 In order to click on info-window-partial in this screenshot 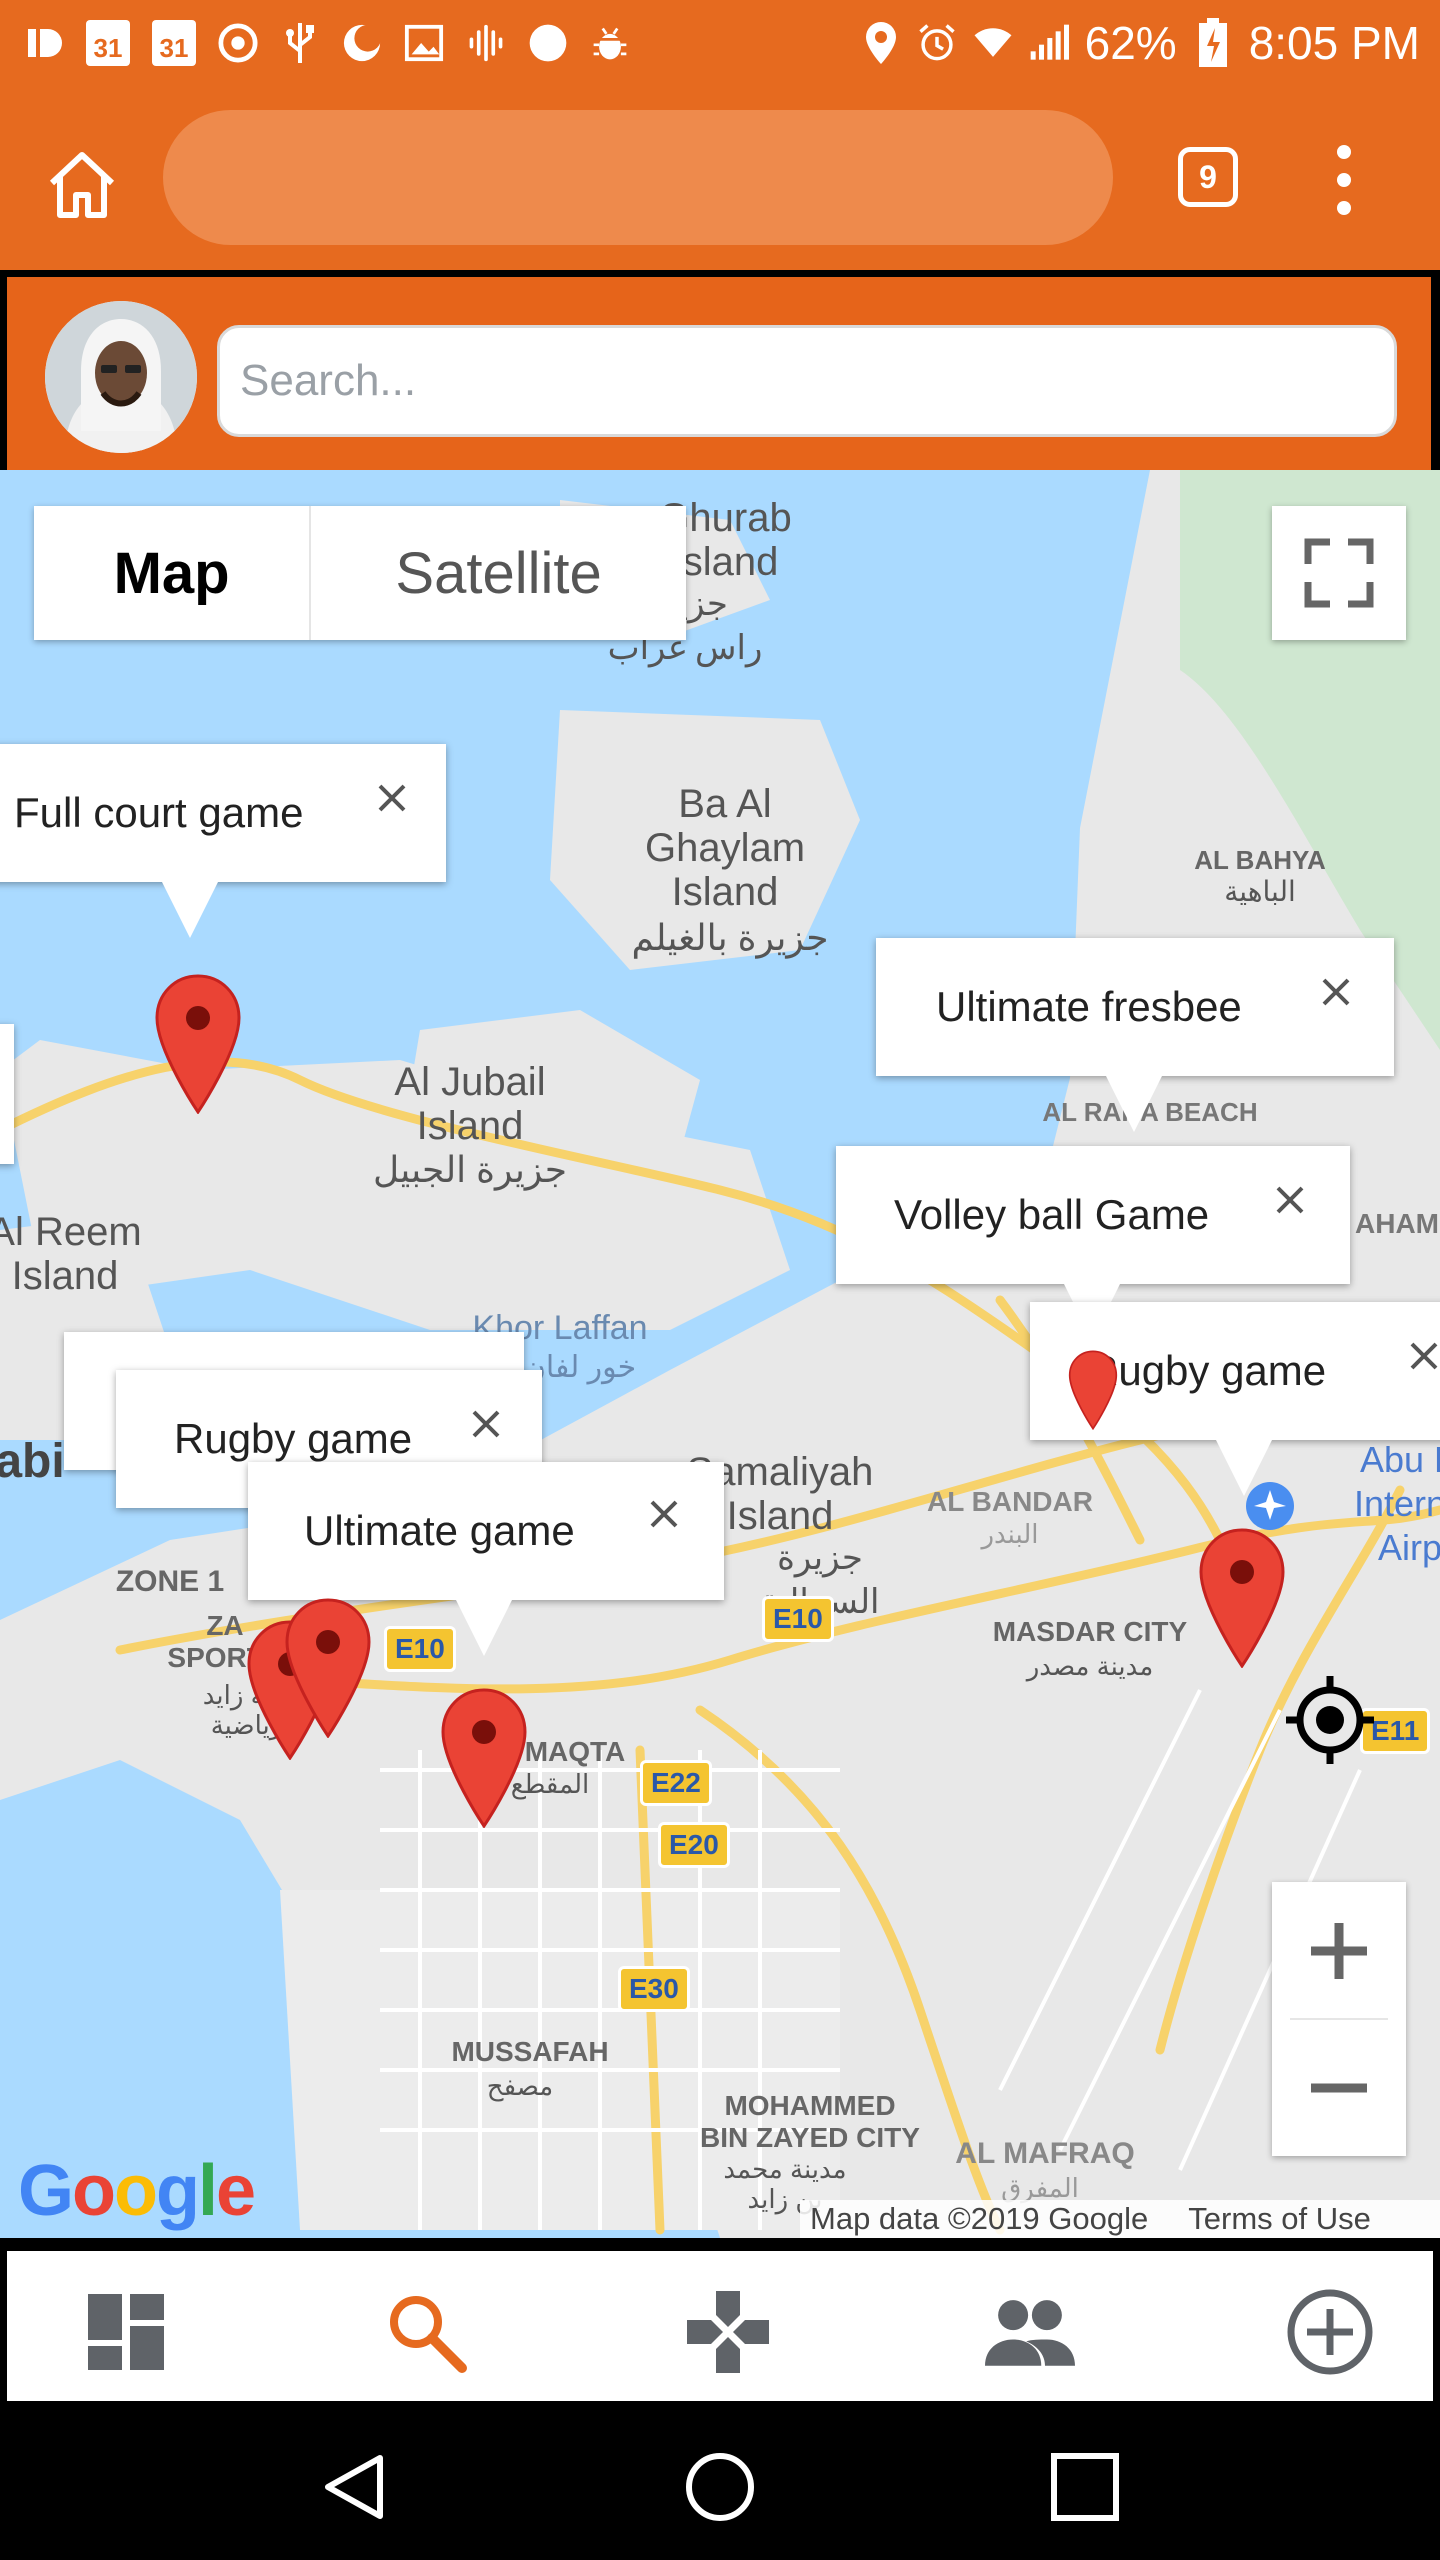, I will do `click(7, 1094)`.